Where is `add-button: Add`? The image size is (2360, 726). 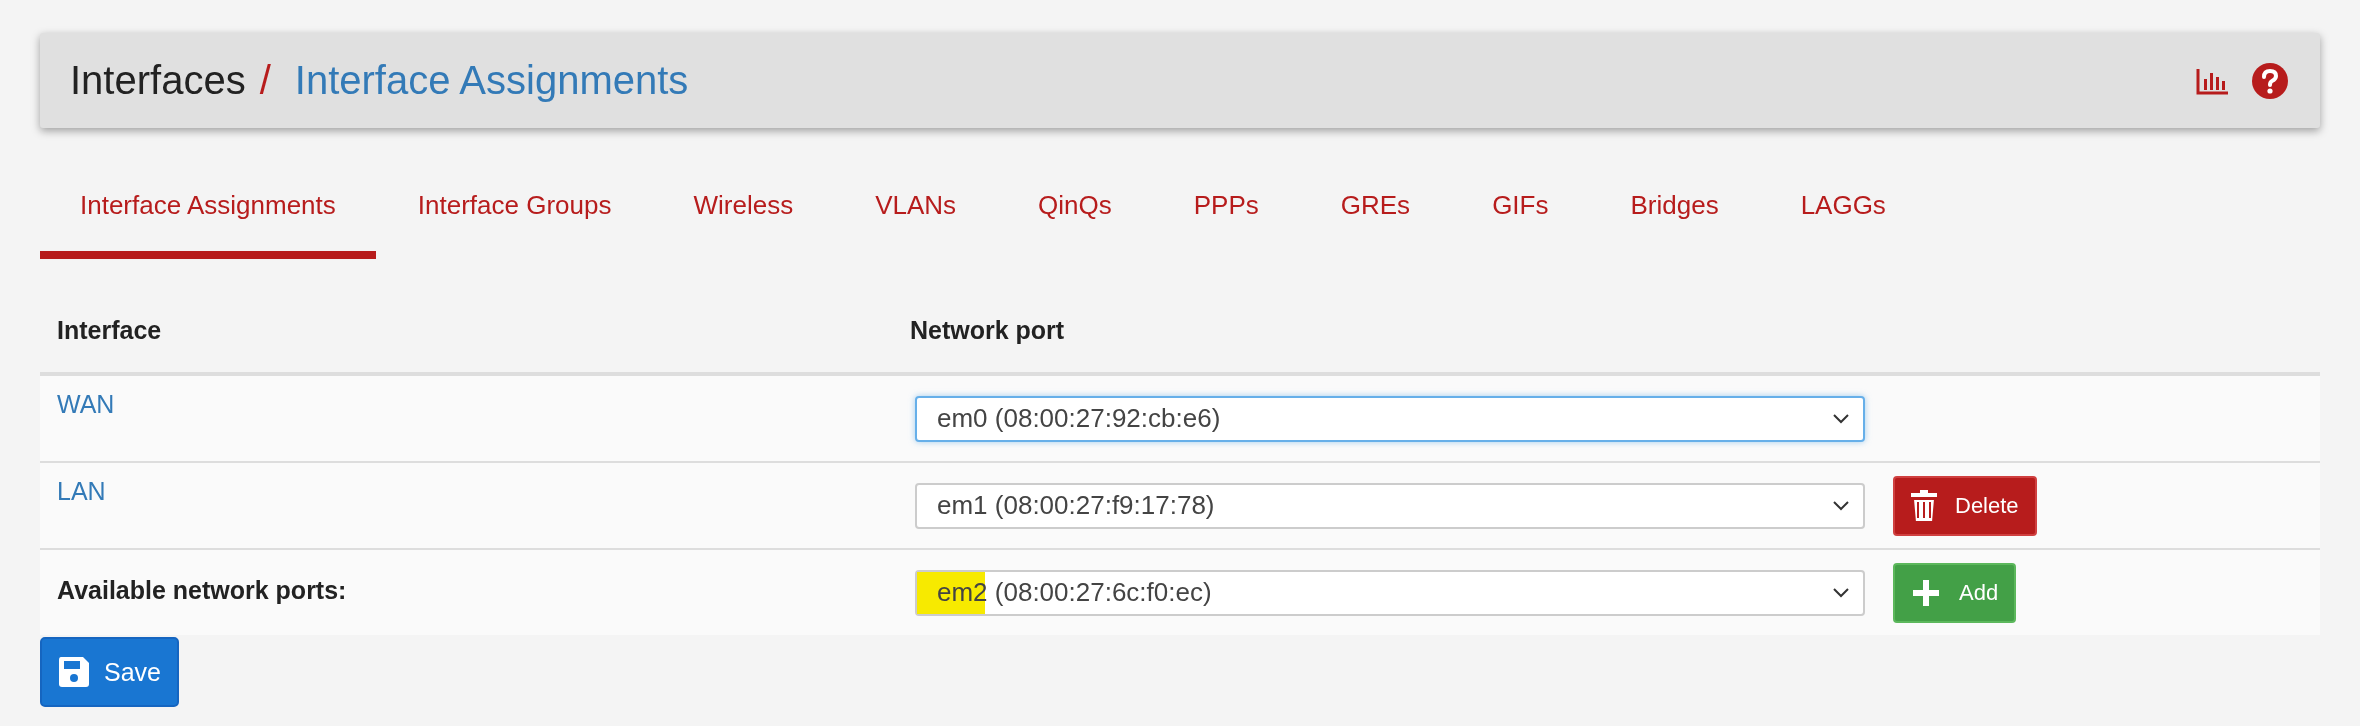 add-button: Add is located at coordinates (1955, 592).